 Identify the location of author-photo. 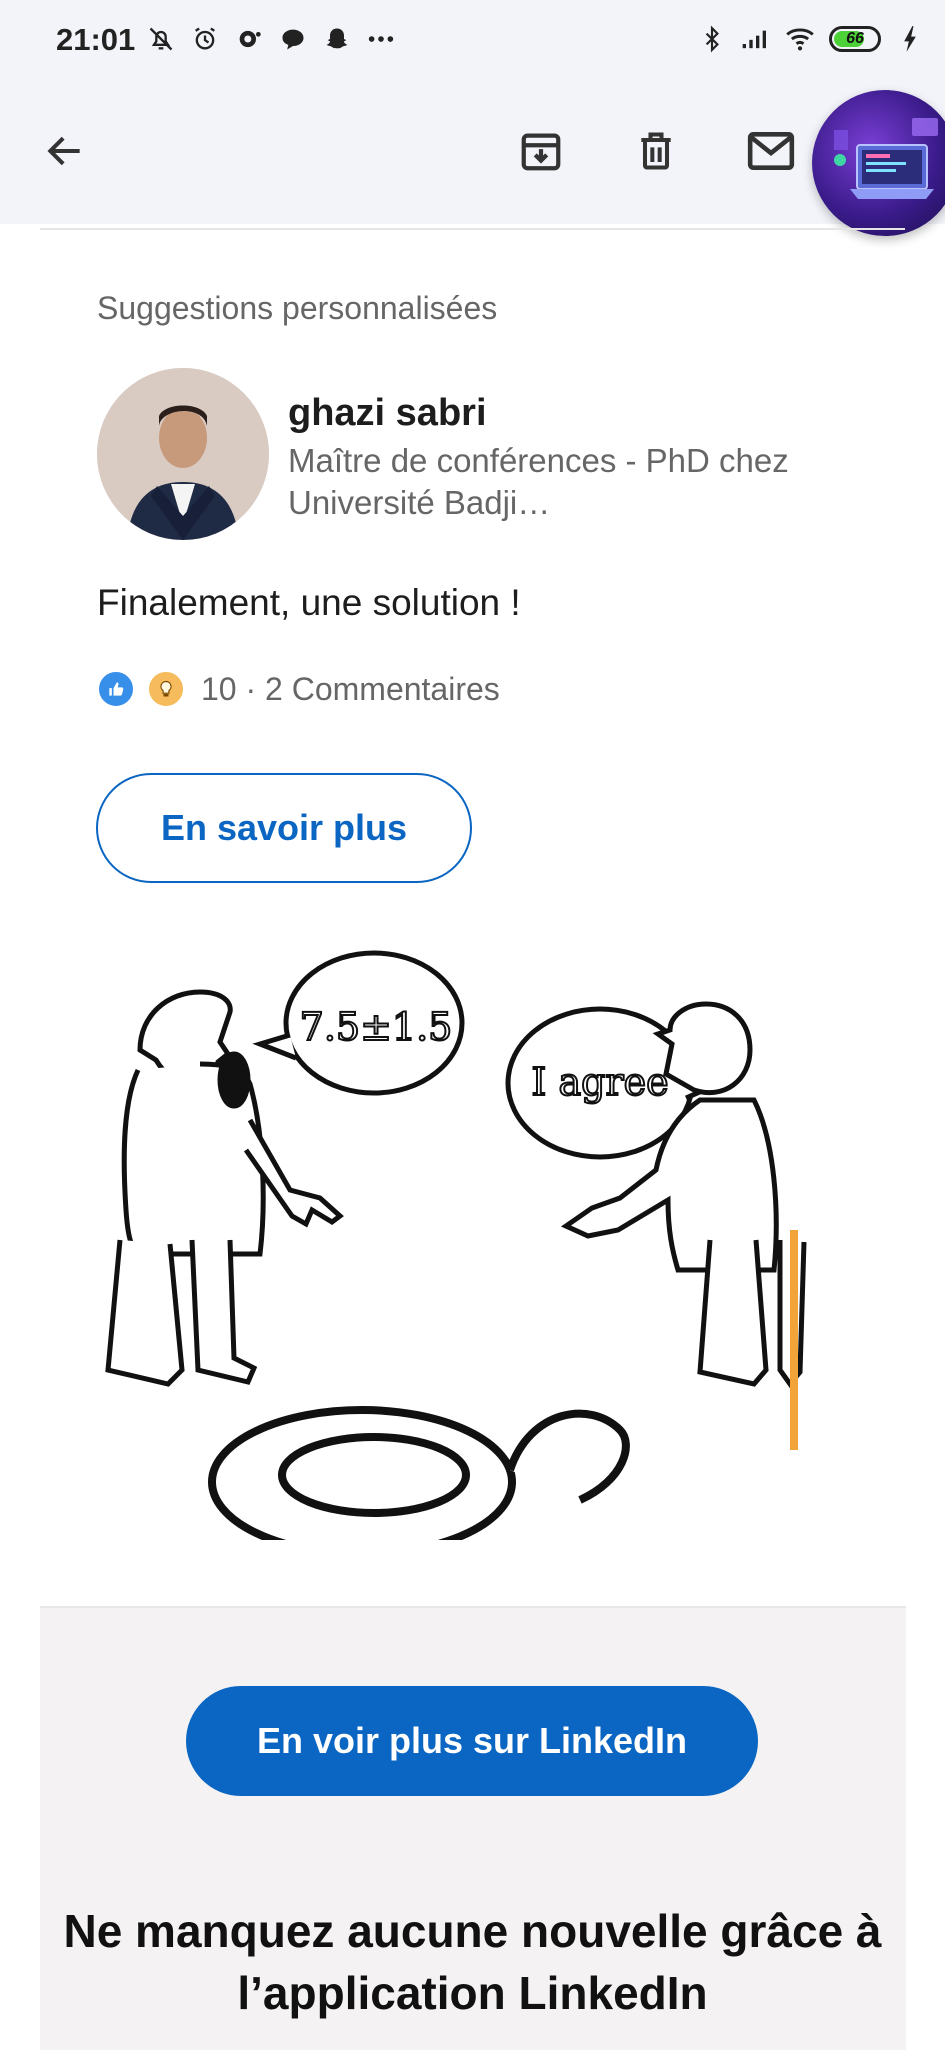
(183, 454).